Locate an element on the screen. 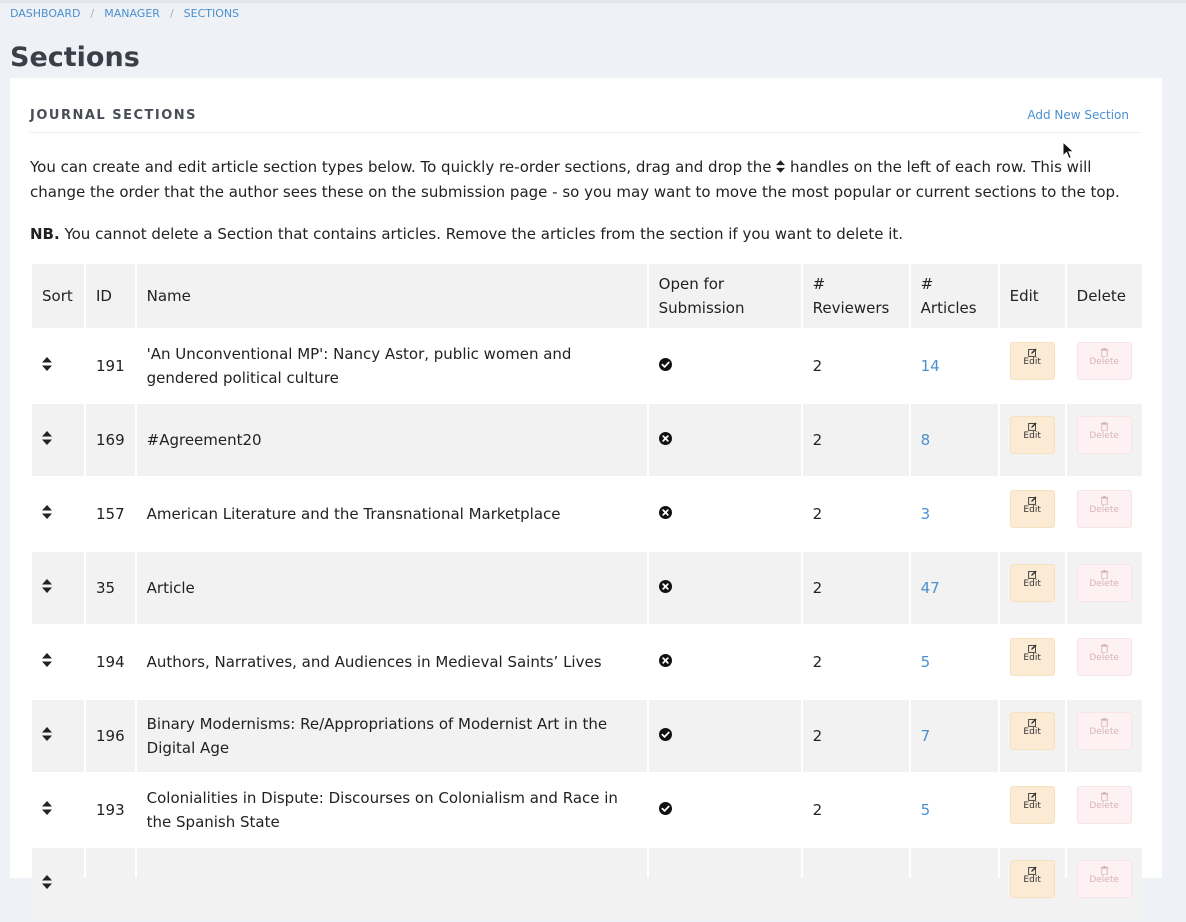 The height and width of the screenshot is (922, 1186). section-id: 35 is located at coordinates (110, 588).